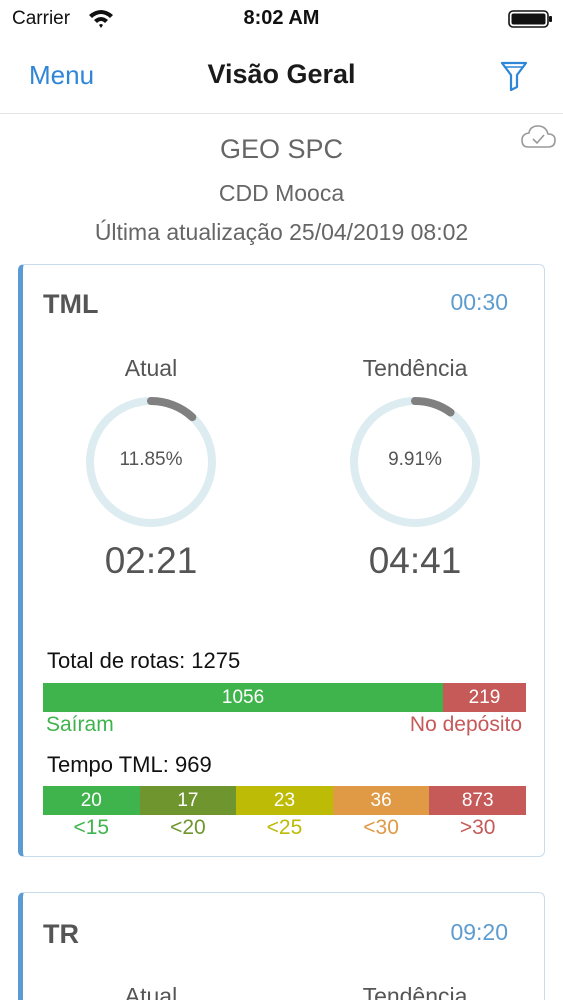  What do you see at coordinates (91, 800) in the screenshot?
I see `tempo-bucket-value: 20` at bounding box center [91, 800].